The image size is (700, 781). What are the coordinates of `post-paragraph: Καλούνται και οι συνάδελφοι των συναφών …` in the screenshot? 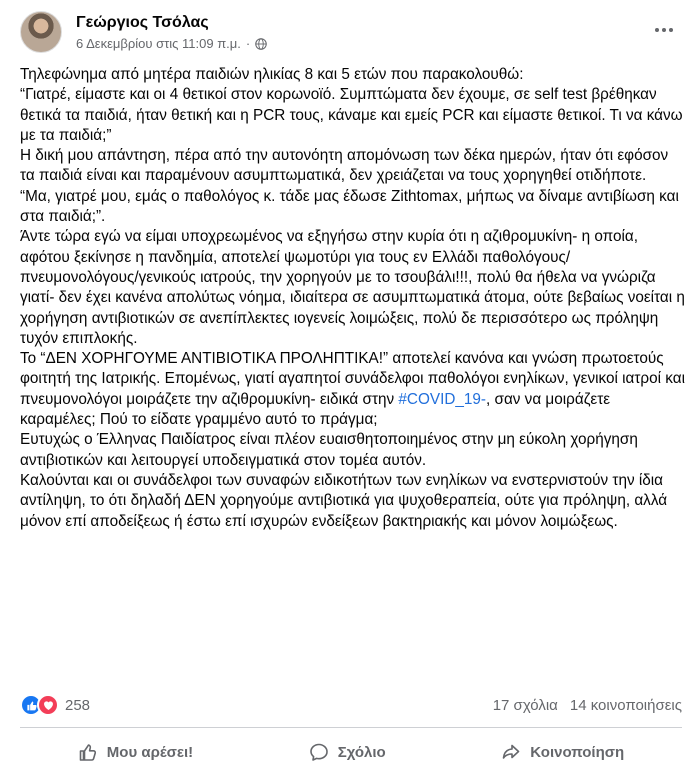 It's located at (344, 500).